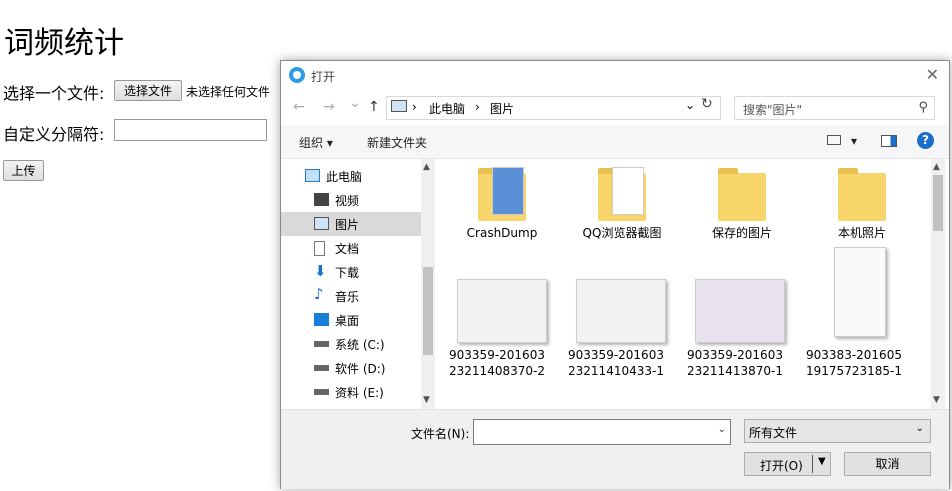  What do you see at coordinates (316, 142) in the screenshot?
I see `organize-menu: 组织 ▾` at bounding box center [316, 142].